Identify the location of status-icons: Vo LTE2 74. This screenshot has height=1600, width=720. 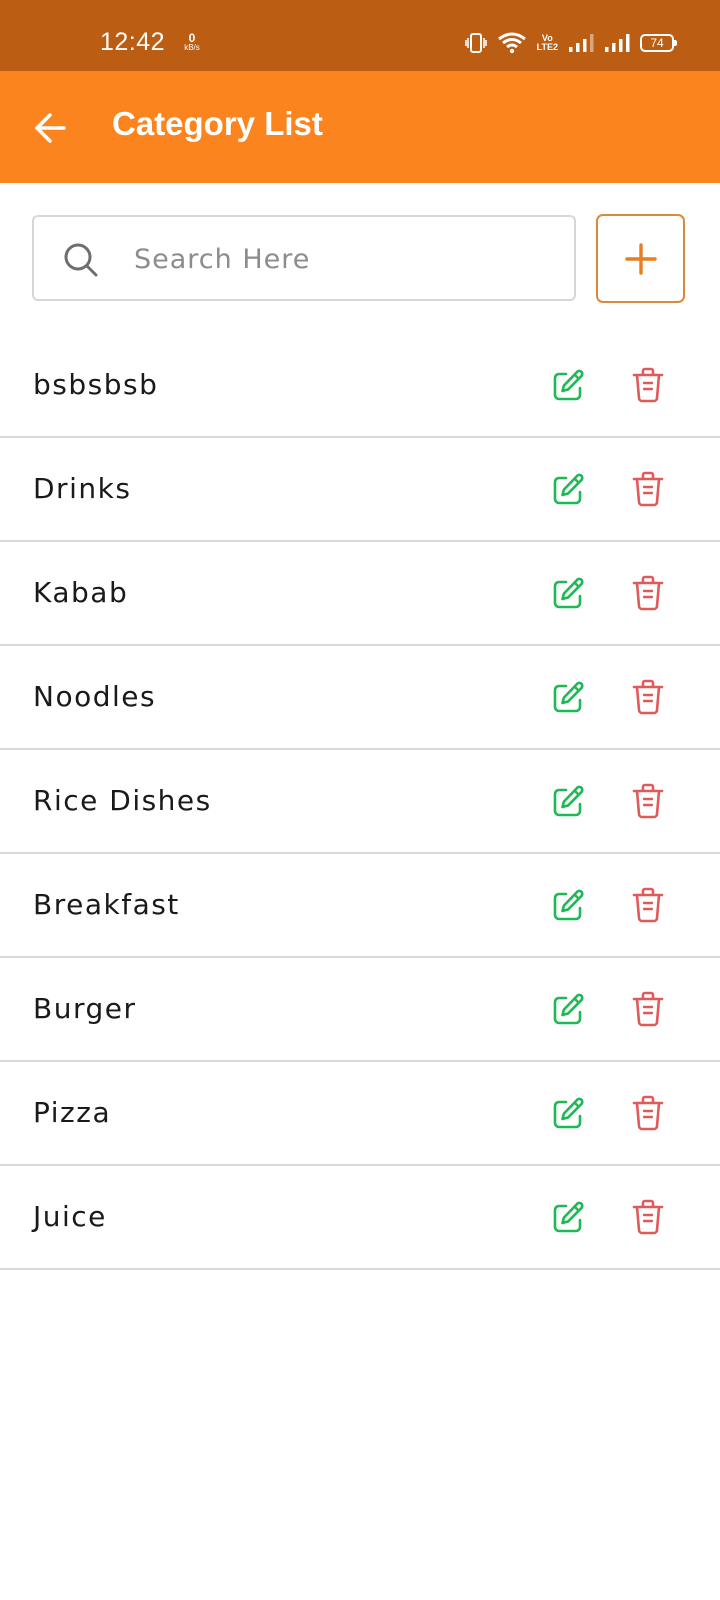
(570, 43).